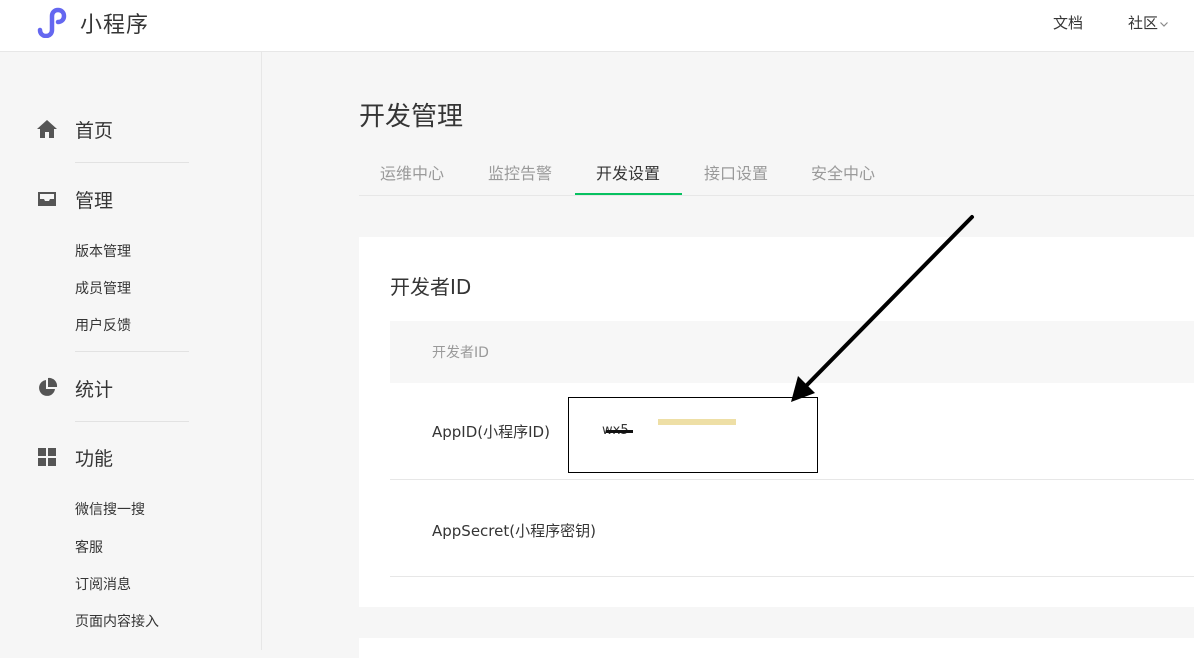 The width and height of the screenshot is (1194, 658). What do you see at coordinates (114, 23) in the screenshot?
I see `brand-title: 小程序` at bounding box center [114, 23].